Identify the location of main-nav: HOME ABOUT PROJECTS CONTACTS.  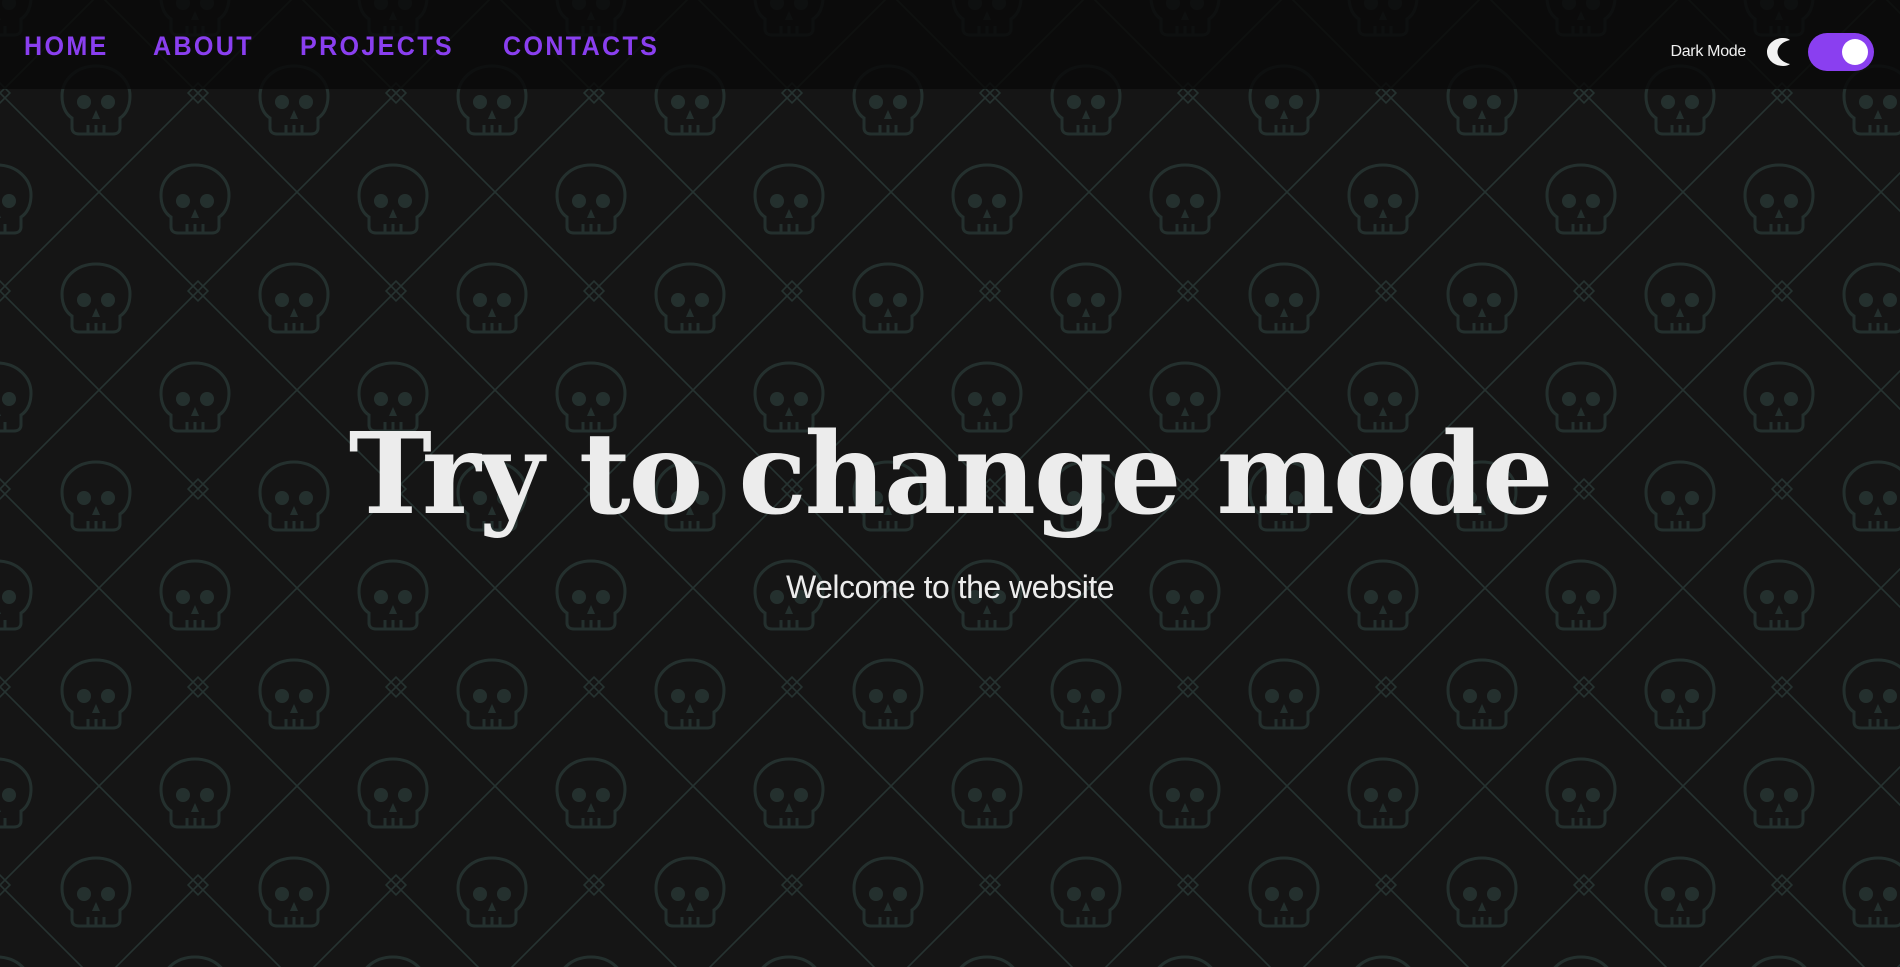
(347, 46).